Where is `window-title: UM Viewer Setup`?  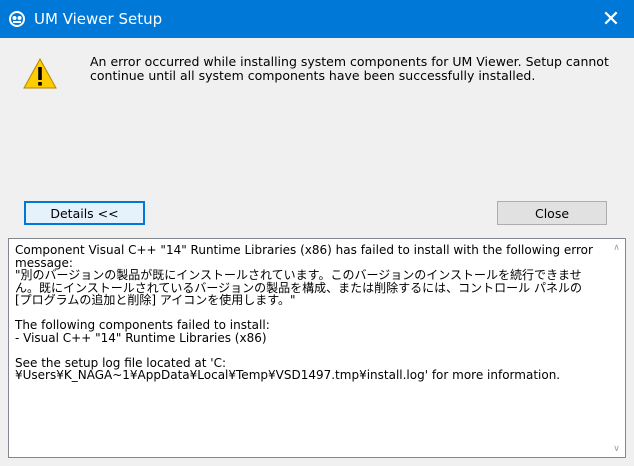
window-title: UM Viewer Setup is located at coordinates (98, 19).